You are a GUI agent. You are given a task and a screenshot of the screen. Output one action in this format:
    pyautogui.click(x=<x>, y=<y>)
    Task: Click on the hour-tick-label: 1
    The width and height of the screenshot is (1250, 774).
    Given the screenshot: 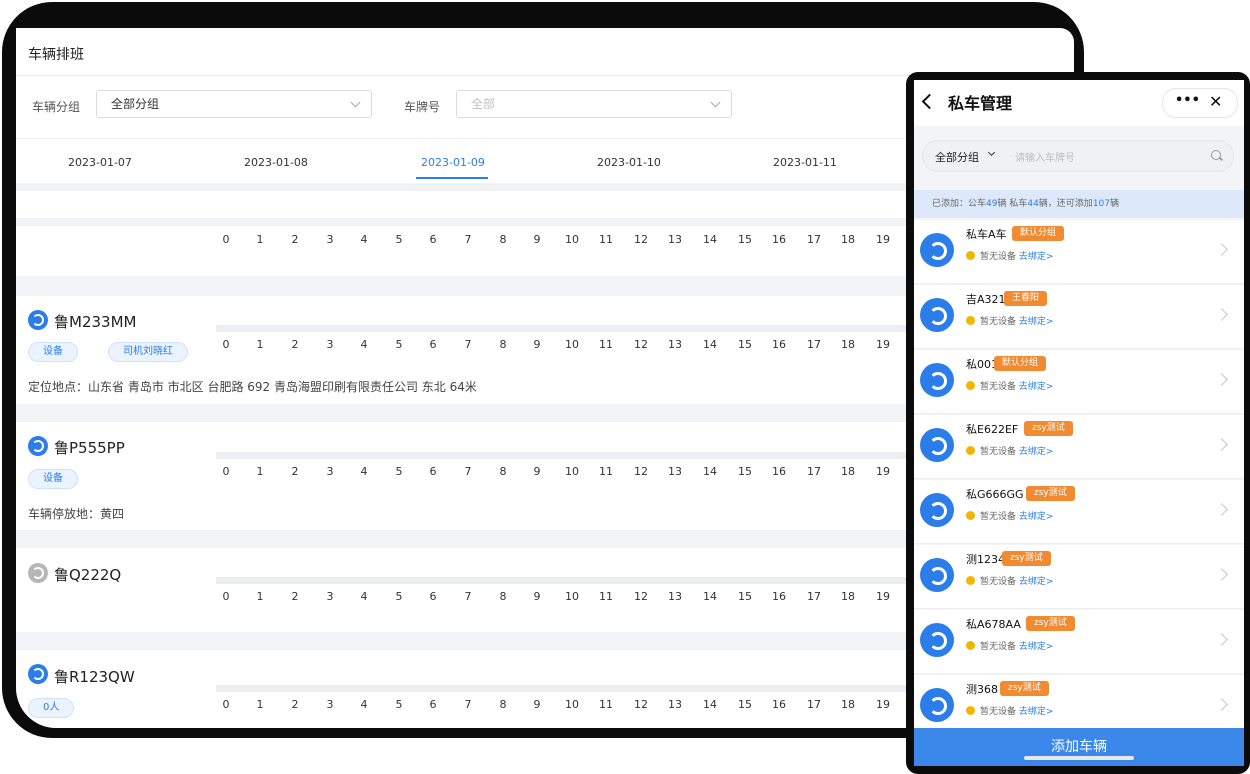 What is the action you would take?
    pyautogui.click(x=260, y=704)
    